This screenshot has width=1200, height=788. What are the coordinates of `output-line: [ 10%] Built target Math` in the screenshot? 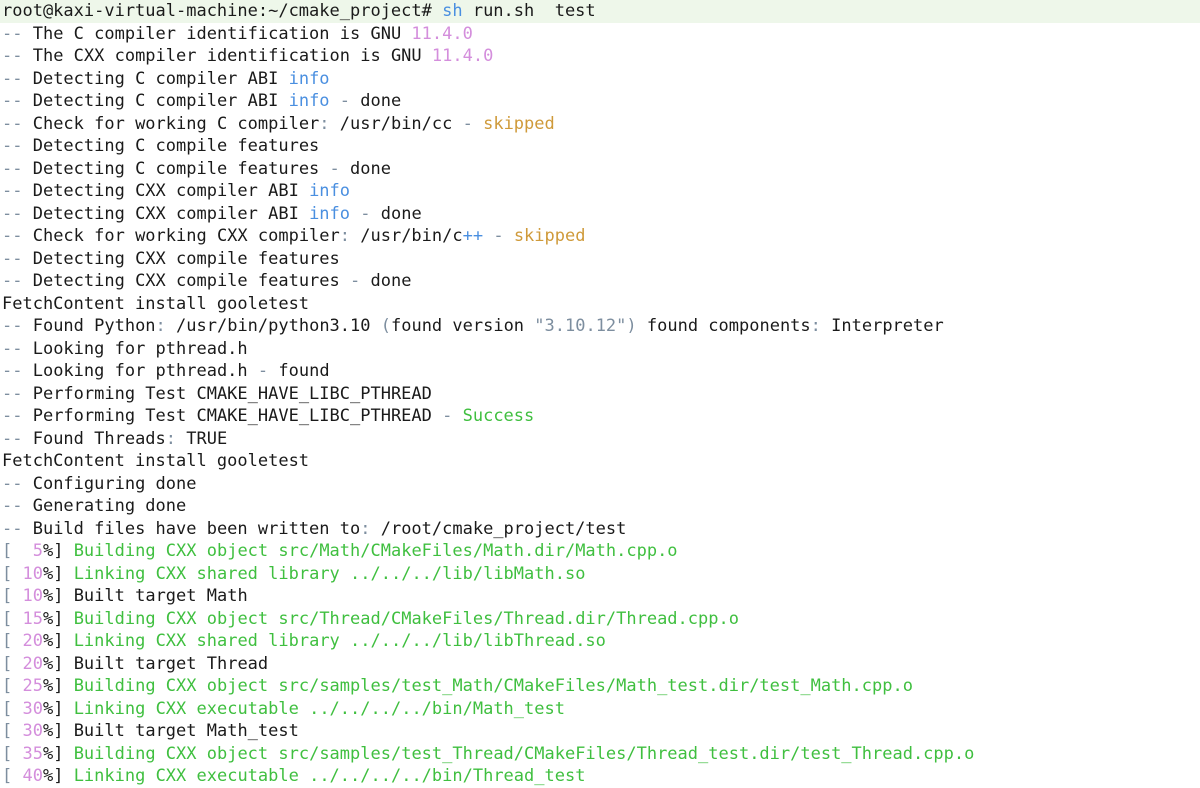 It's located at (600, 596).